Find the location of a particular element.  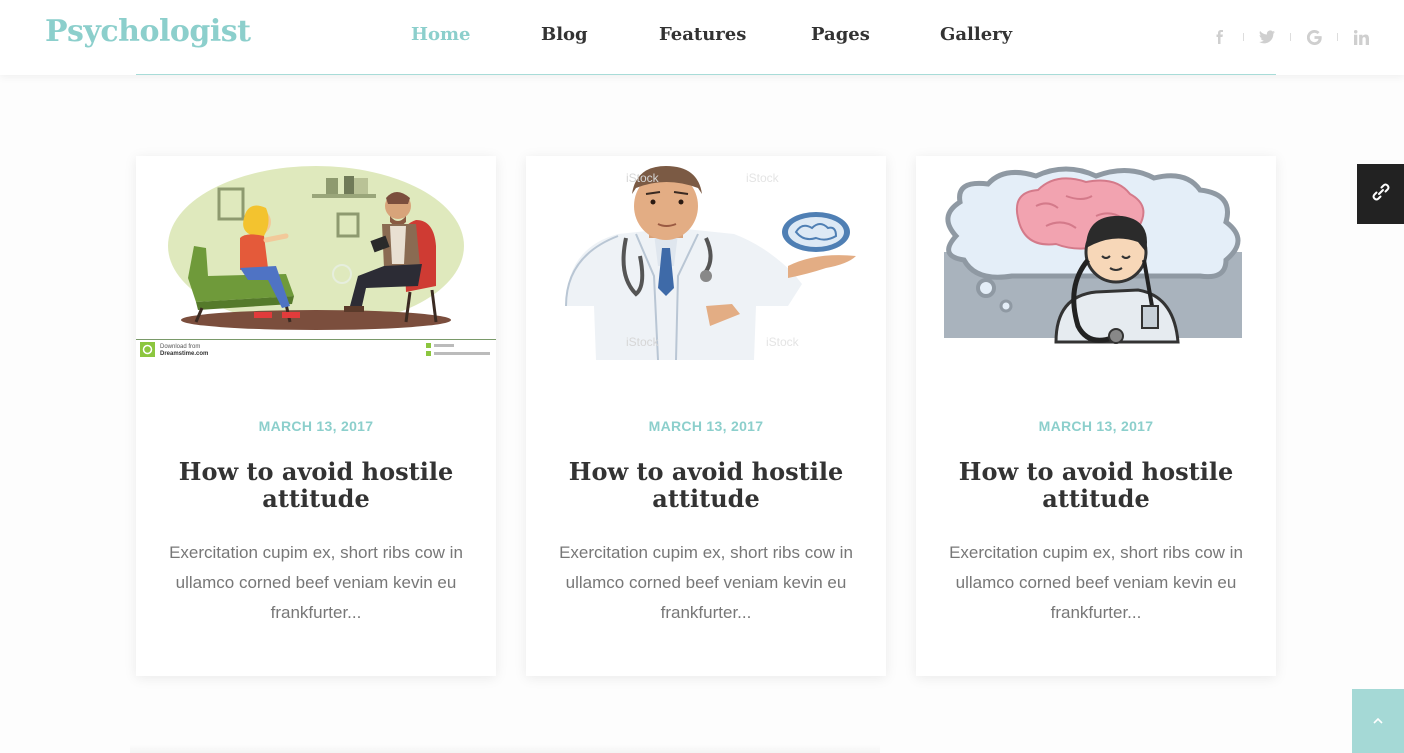

nav-item-gallery: Gallery is located at coordinates (976, 34).